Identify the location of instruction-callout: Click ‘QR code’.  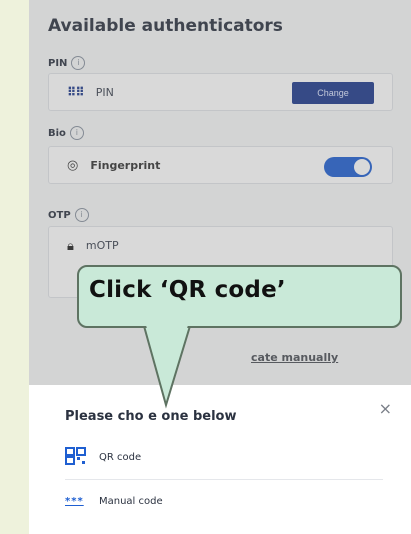
(239, 296).